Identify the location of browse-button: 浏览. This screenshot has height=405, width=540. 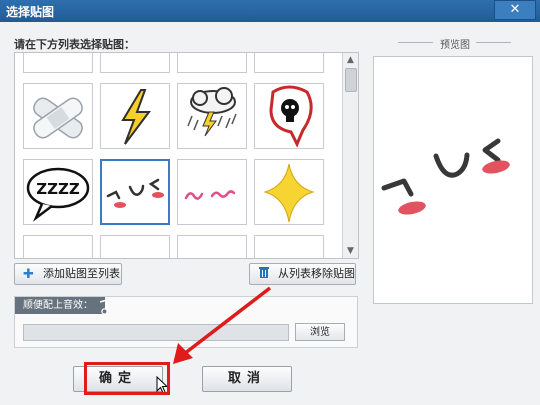
(320, 332).